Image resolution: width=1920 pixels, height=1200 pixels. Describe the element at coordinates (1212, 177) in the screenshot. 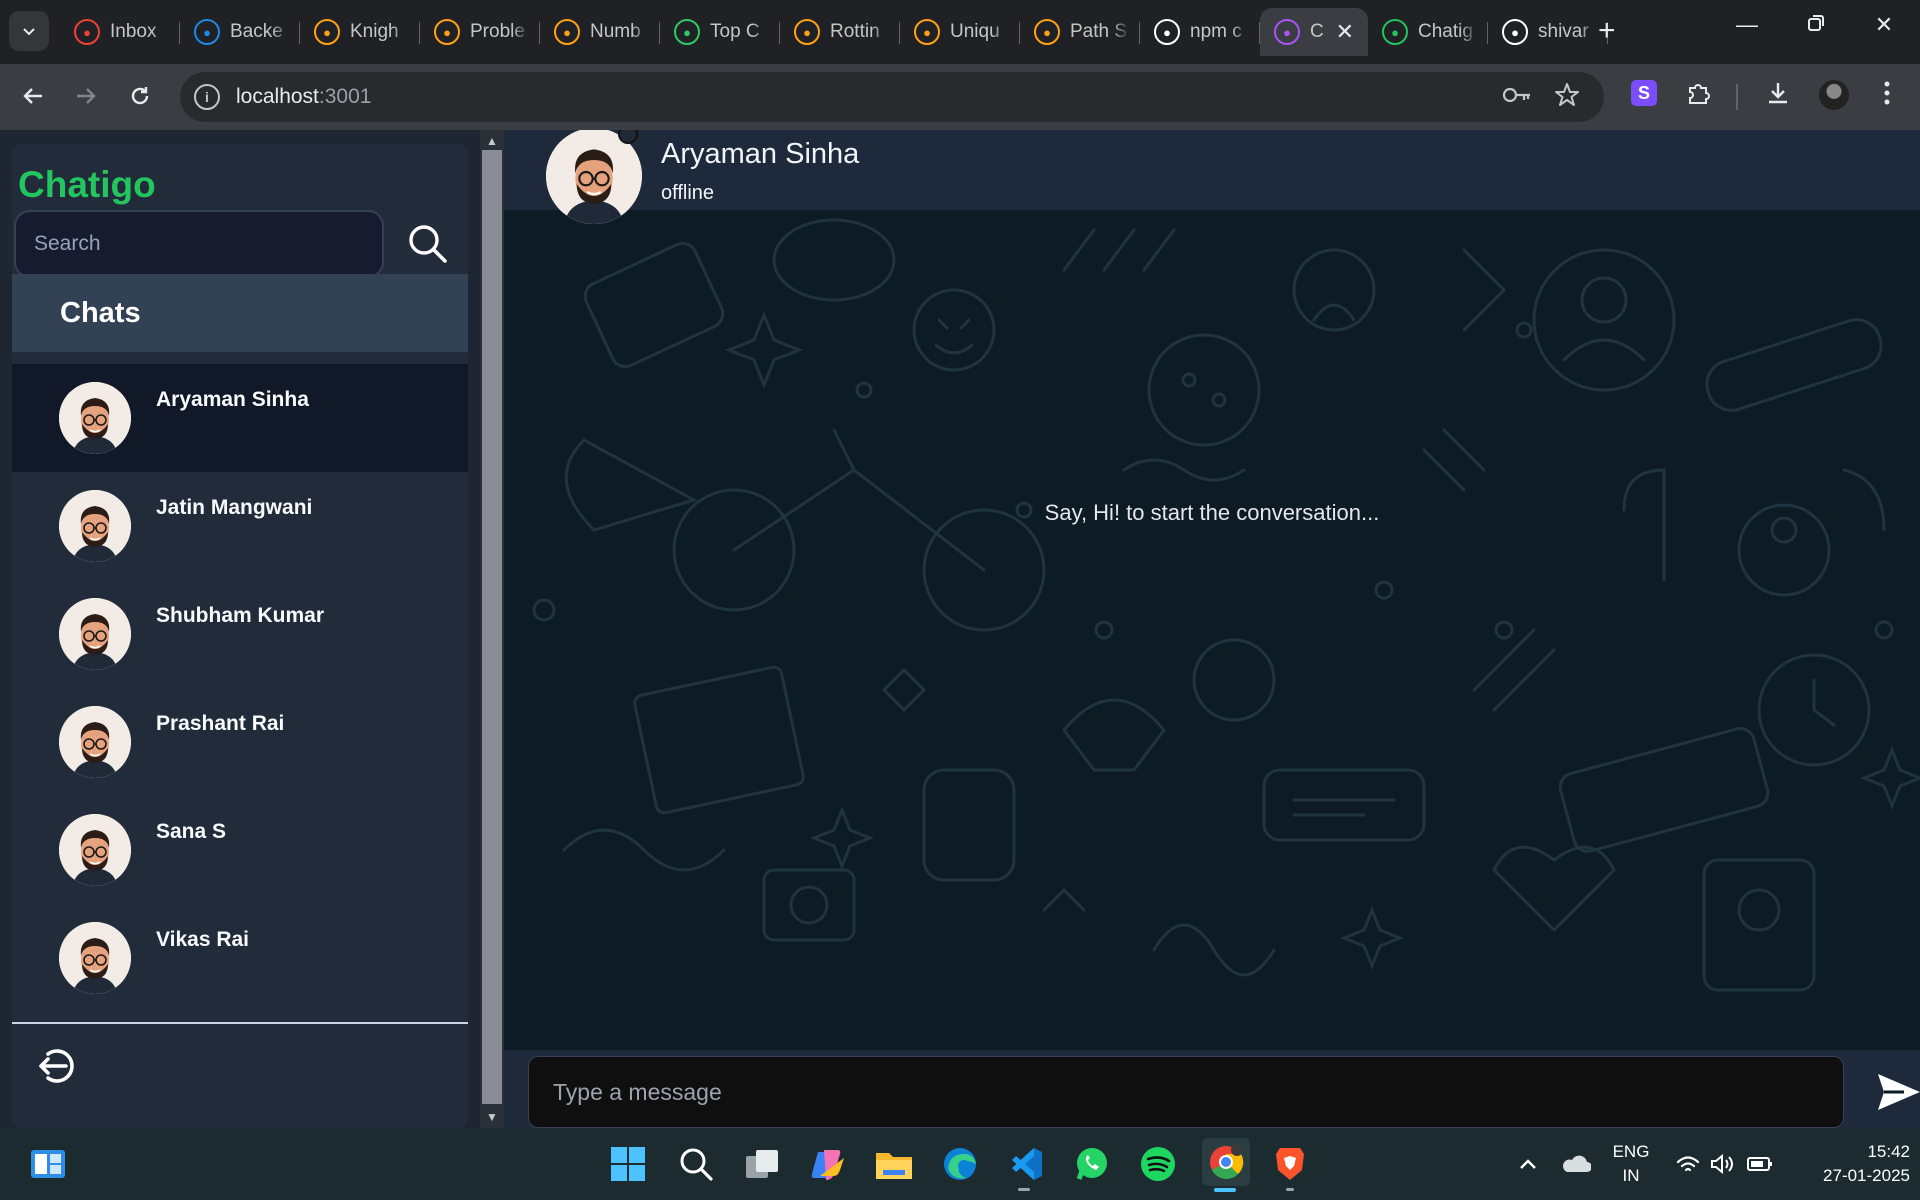

I see `conversation-header: Aryaman Sinha offline` at that location.